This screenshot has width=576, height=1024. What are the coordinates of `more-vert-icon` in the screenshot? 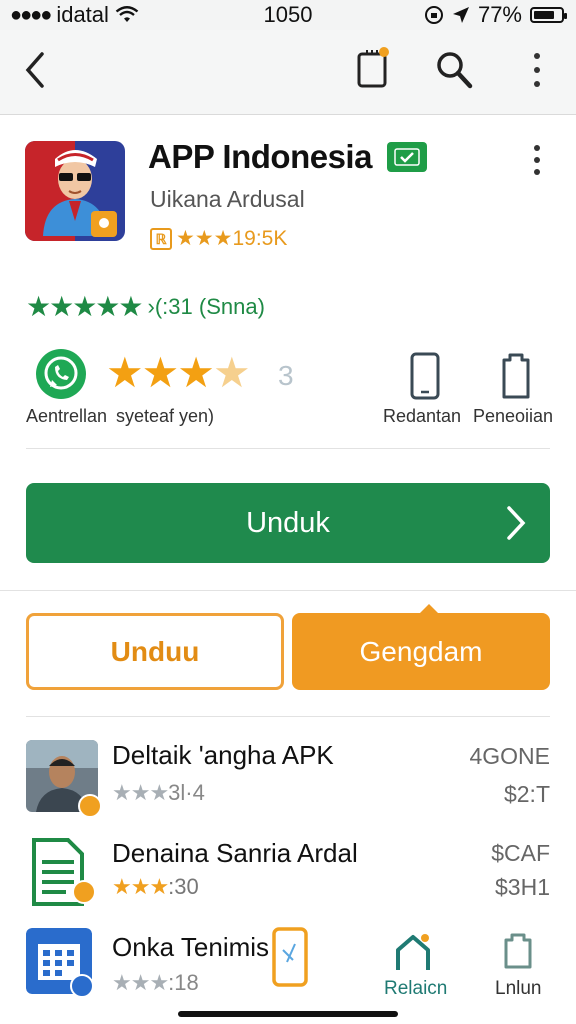 It's located at (537, 70).